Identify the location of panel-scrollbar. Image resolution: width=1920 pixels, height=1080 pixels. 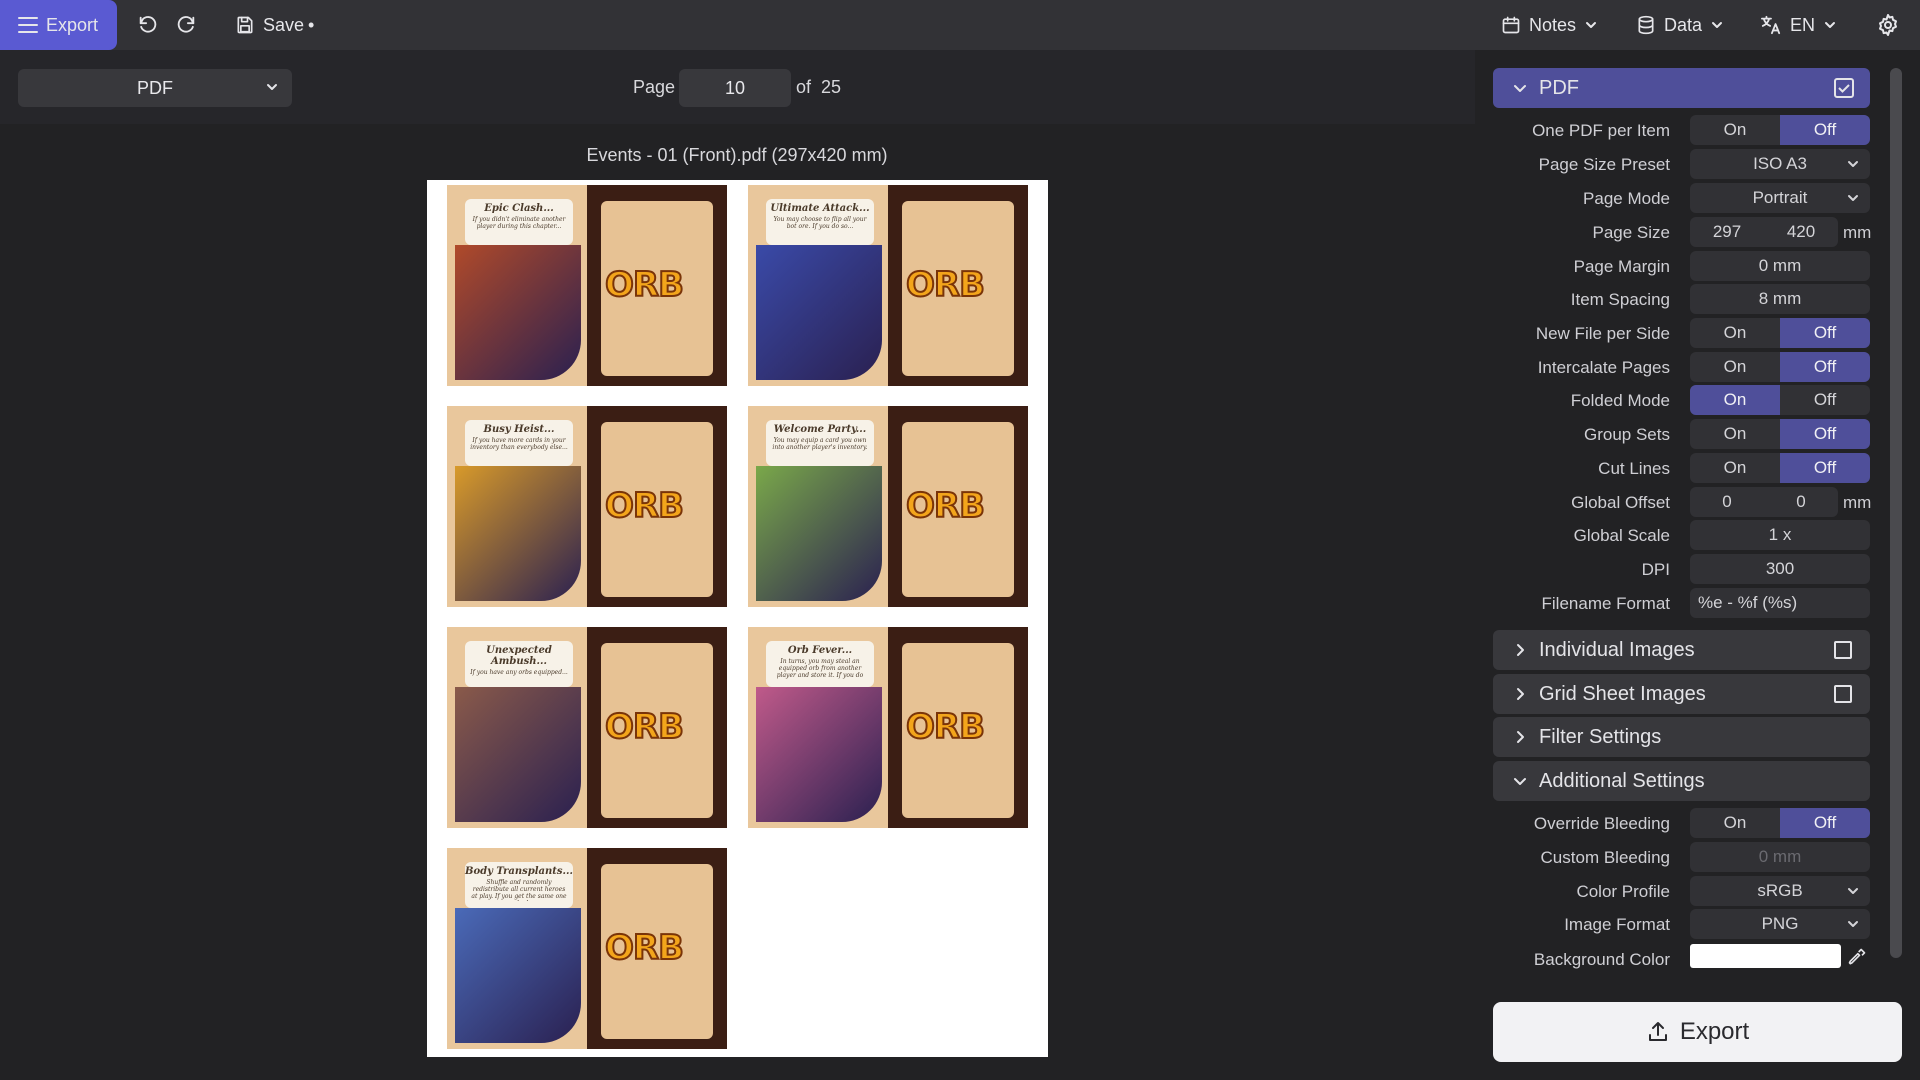
(1896, 513).